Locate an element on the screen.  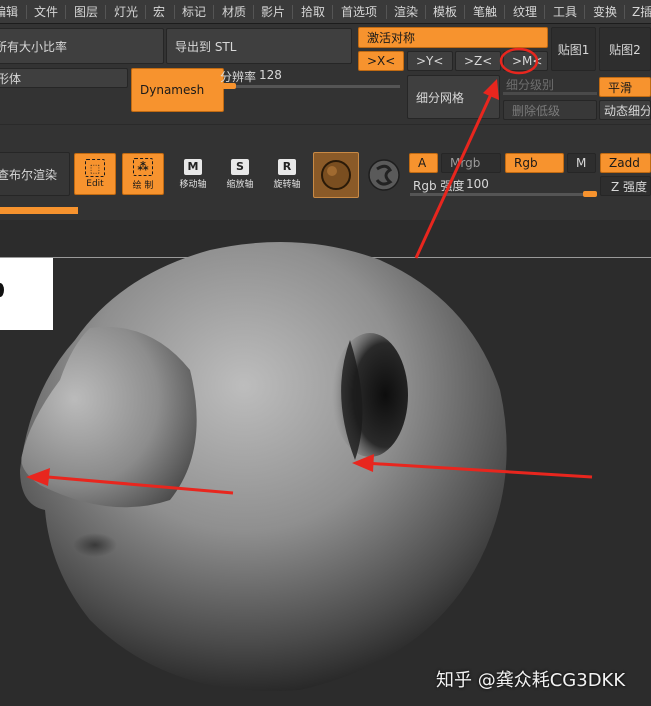
draw-icon: ⁂ is located at coordinates (143, 166).